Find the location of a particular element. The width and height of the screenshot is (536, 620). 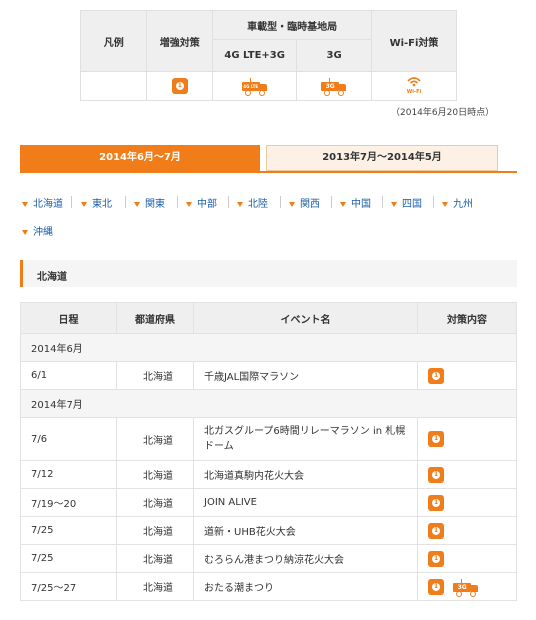

wifi-caption: Wi-Fi is located at coordinates (414, 92).